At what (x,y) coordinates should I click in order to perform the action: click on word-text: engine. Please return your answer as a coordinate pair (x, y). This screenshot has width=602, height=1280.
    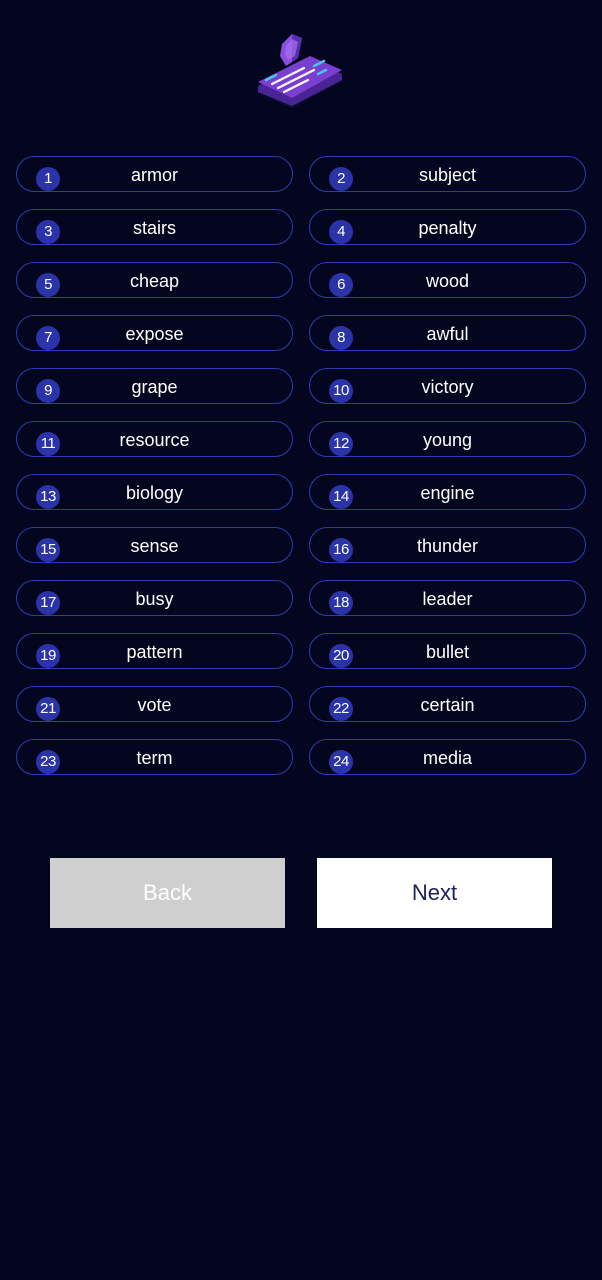
    Looking at the image, I should click on (447, 493).